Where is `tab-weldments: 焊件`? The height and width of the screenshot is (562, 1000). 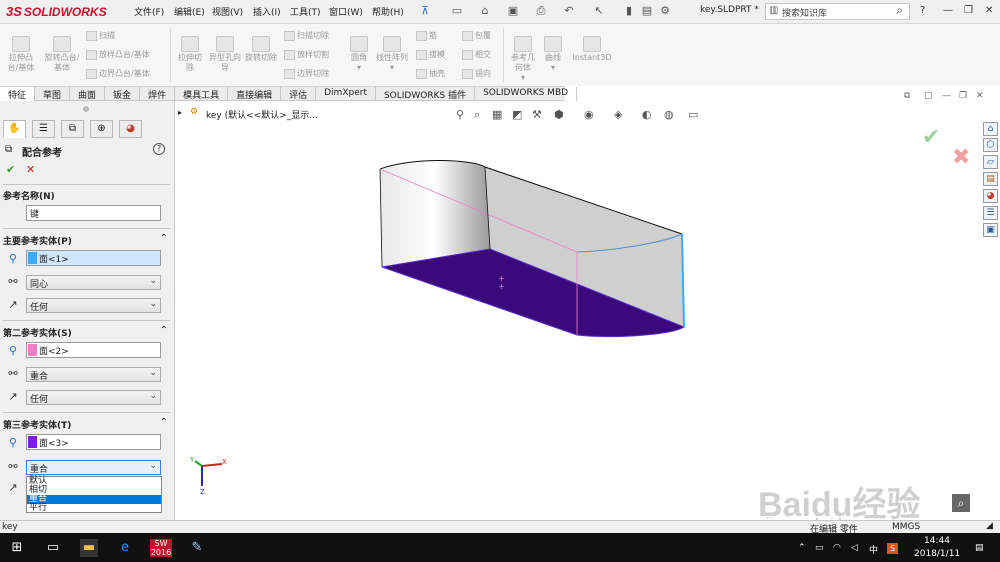 tab-weldments: 焊件 is located at coordinates (158, 94).